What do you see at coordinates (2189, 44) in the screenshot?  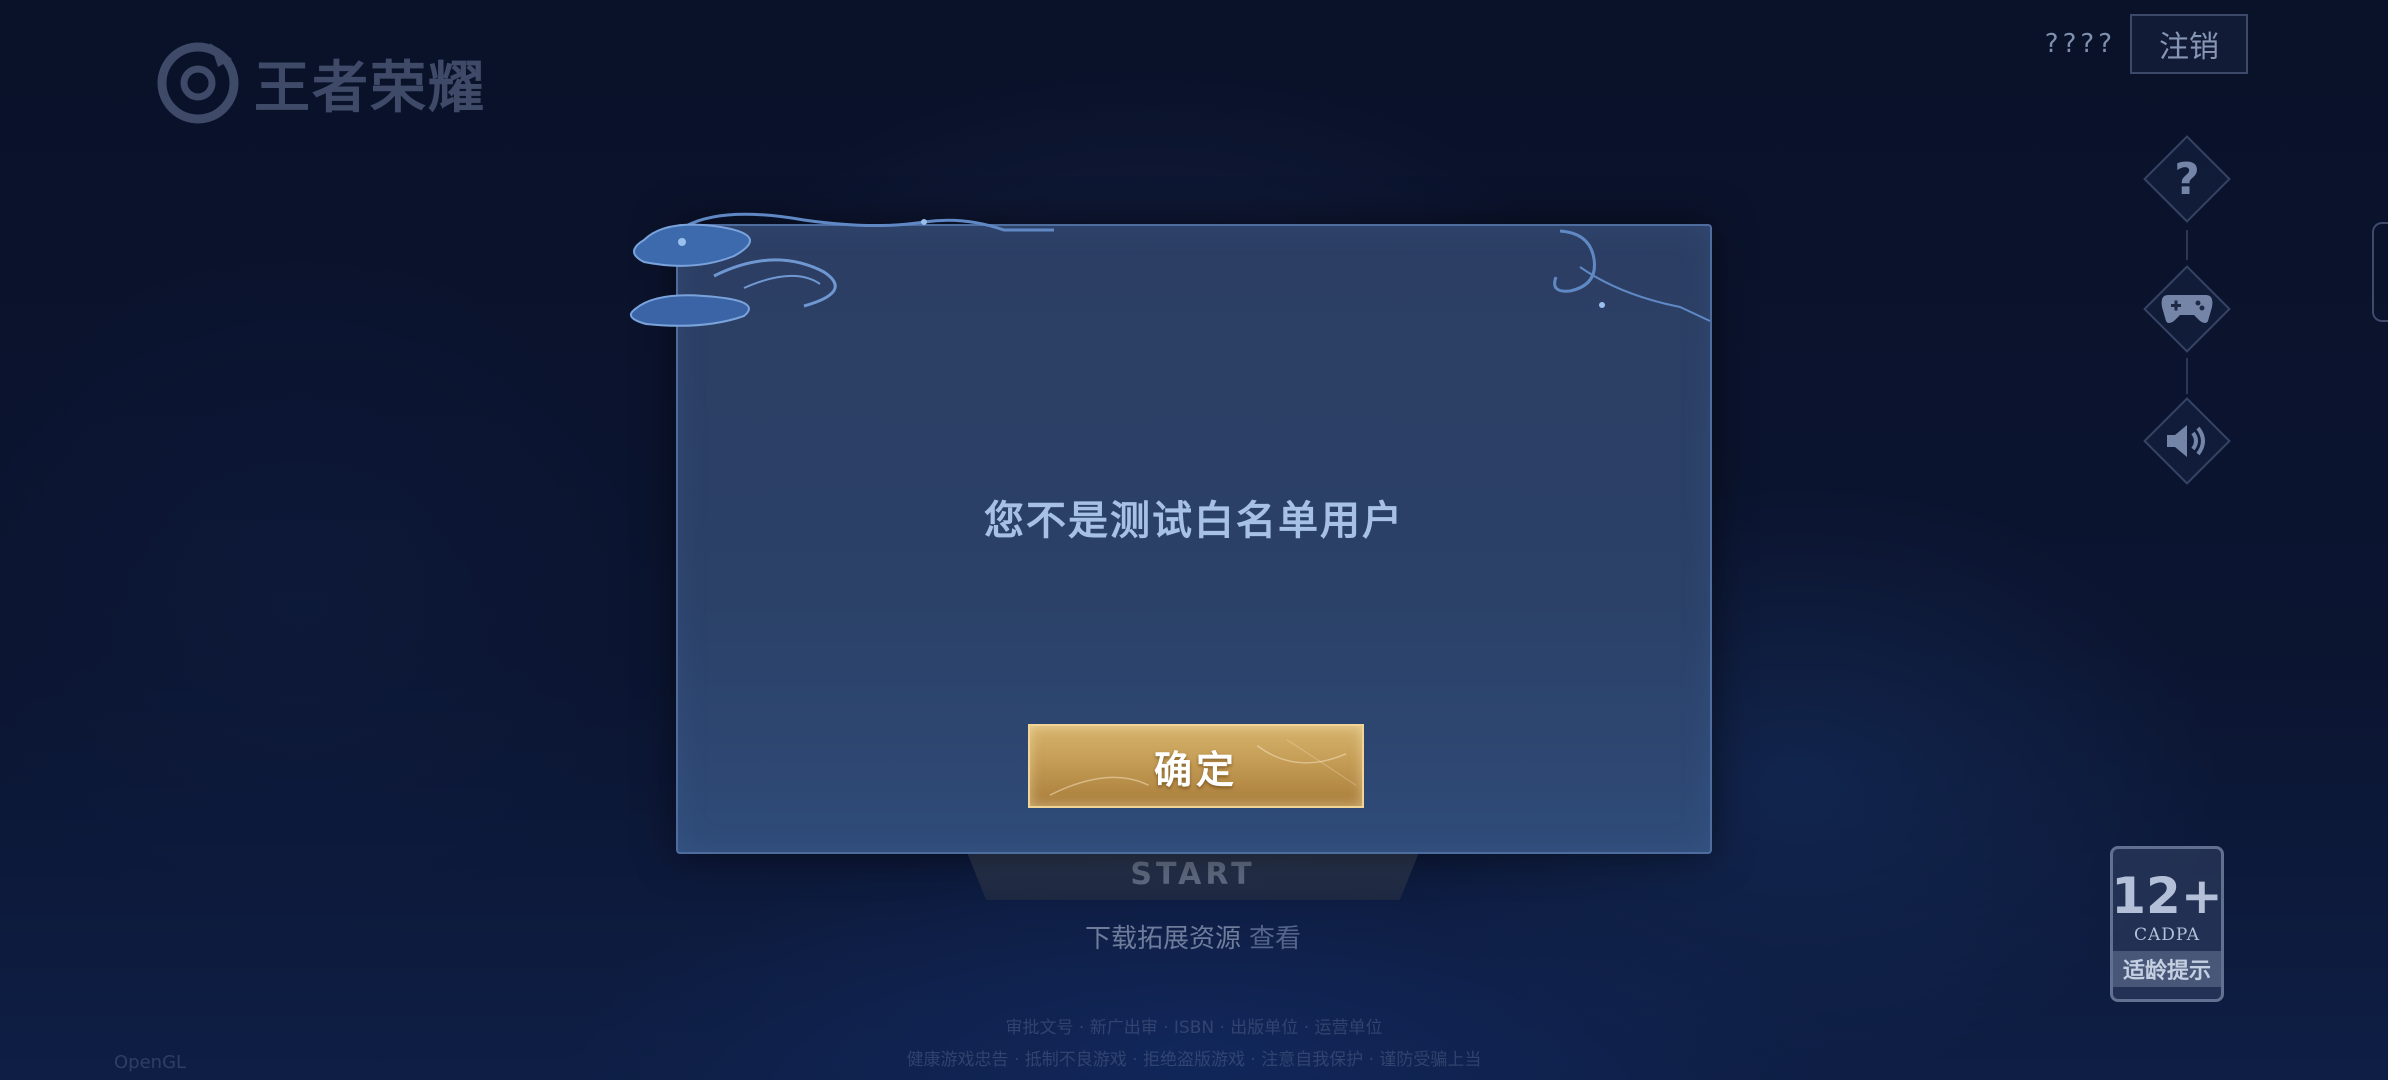 I see `logout-button: 注销` at bounding box center [2189, 44].